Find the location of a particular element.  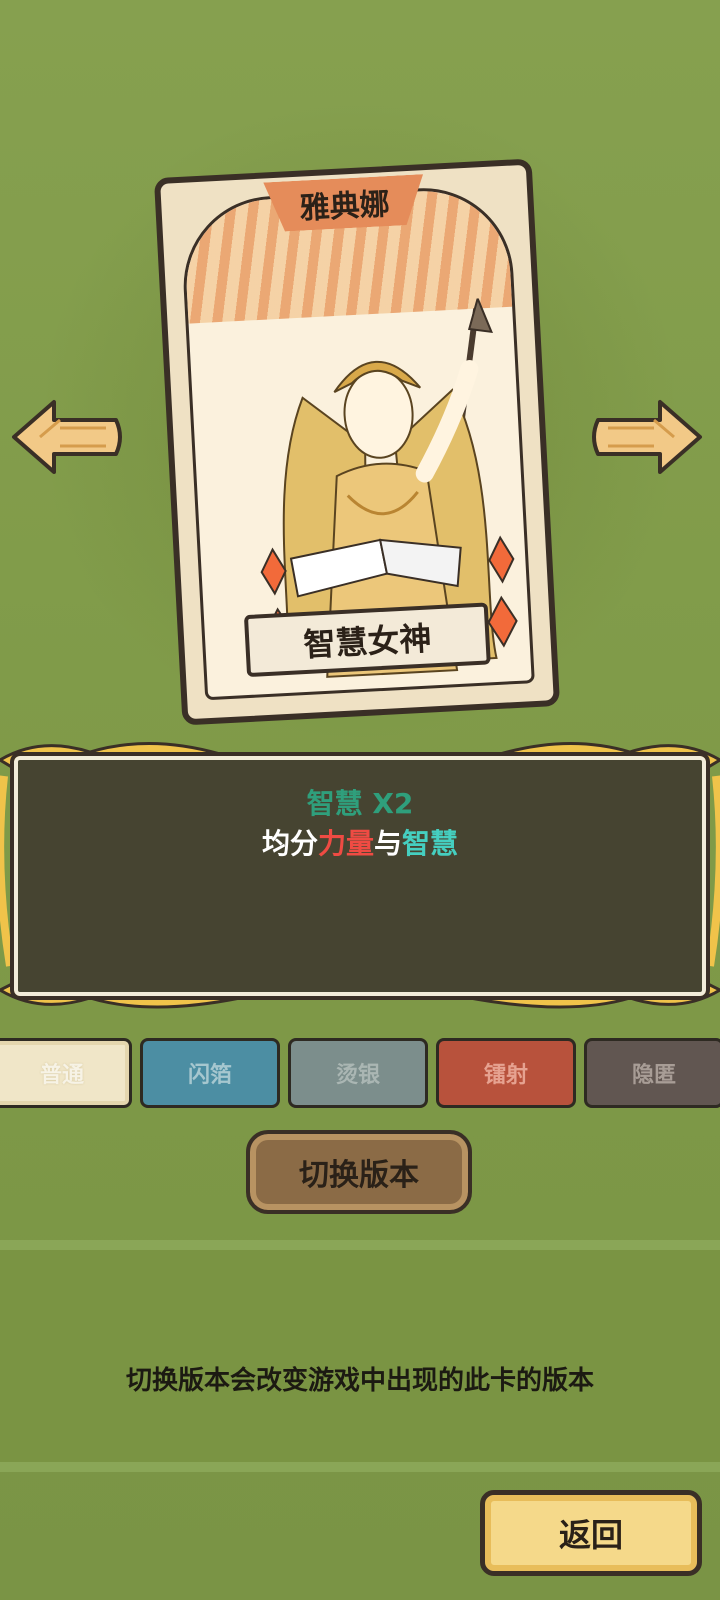

effect-line-wisdom-multiplier: 智慧 X2 is located at coordinates (360, 803).